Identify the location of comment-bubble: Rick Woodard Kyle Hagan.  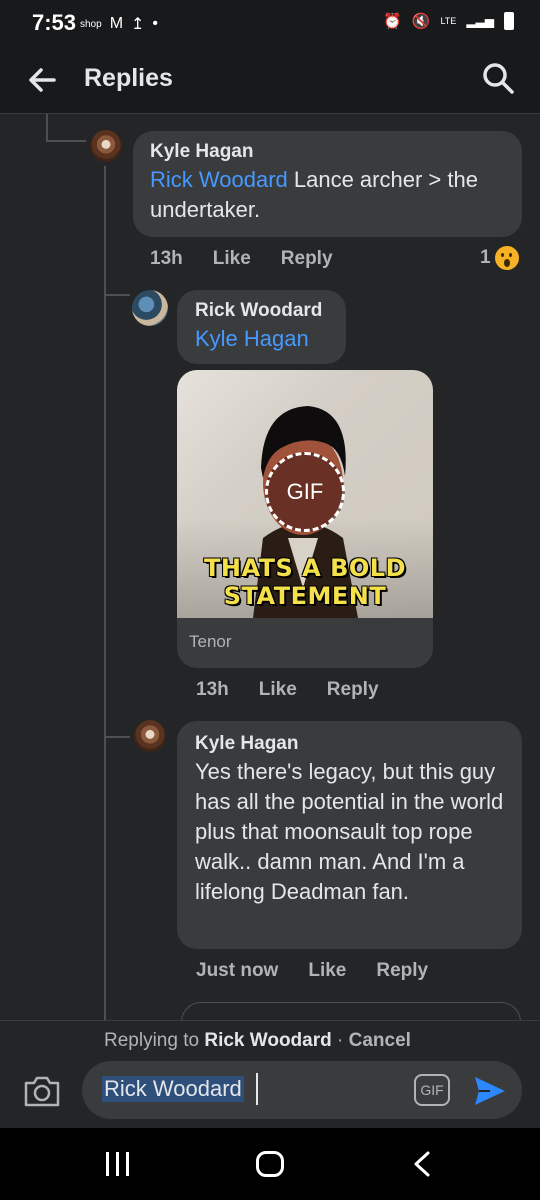
(261, 327).